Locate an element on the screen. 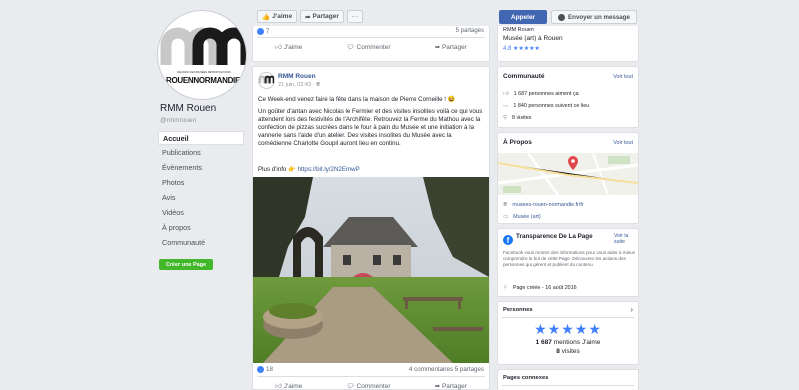  page-created-date: Page créée - 16 août 2016 is located at coordinates (544, 288).